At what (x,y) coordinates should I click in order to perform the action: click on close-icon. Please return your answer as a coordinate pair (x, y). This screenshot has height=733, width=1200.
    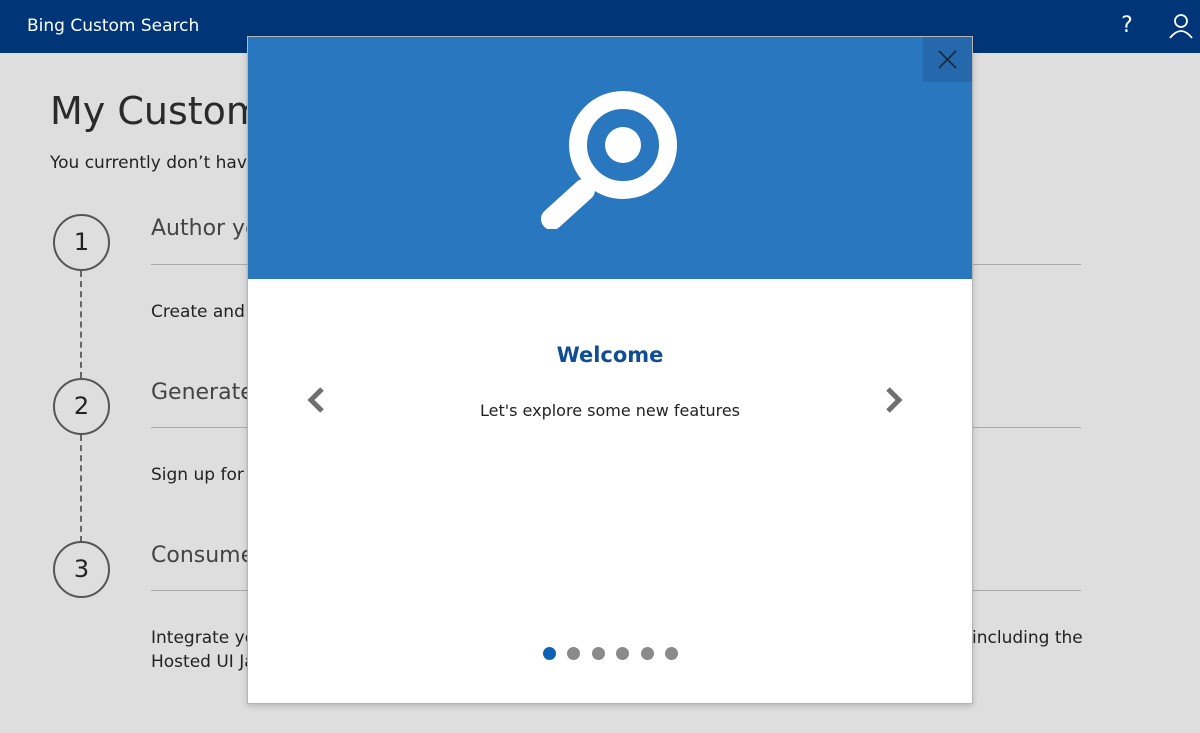
    Looking at the image, I should click on (947, 59).